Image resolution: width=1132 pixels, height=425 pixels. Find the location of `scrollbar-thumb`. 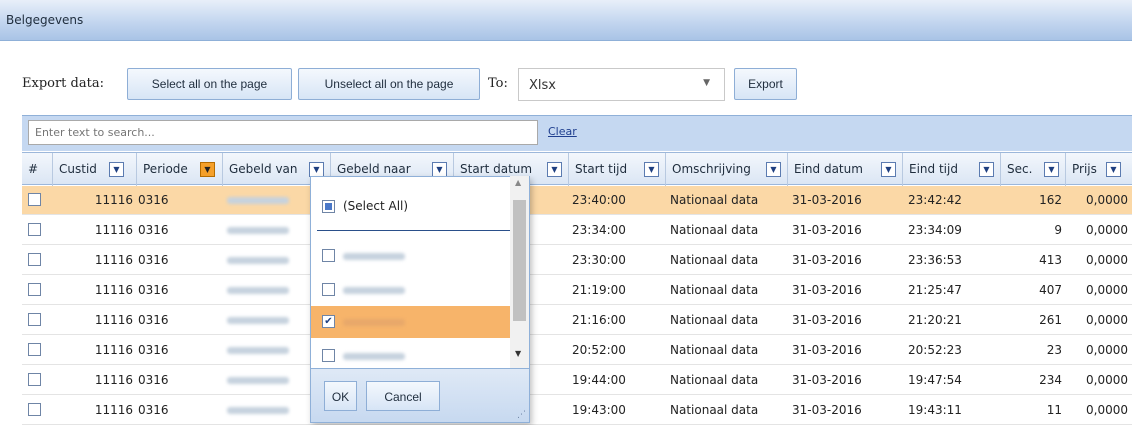

scrollbar-thumb is located at coordinates (519, 260).